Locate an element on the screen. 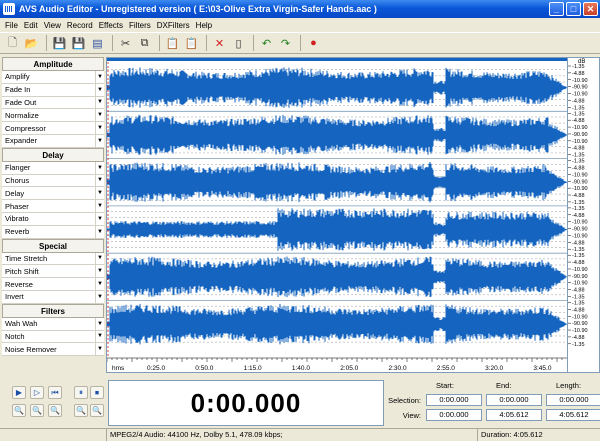 This screenshot has width=600, height=441. effect-reverse: Reverse ▼ is located at coordinates (53, 284).